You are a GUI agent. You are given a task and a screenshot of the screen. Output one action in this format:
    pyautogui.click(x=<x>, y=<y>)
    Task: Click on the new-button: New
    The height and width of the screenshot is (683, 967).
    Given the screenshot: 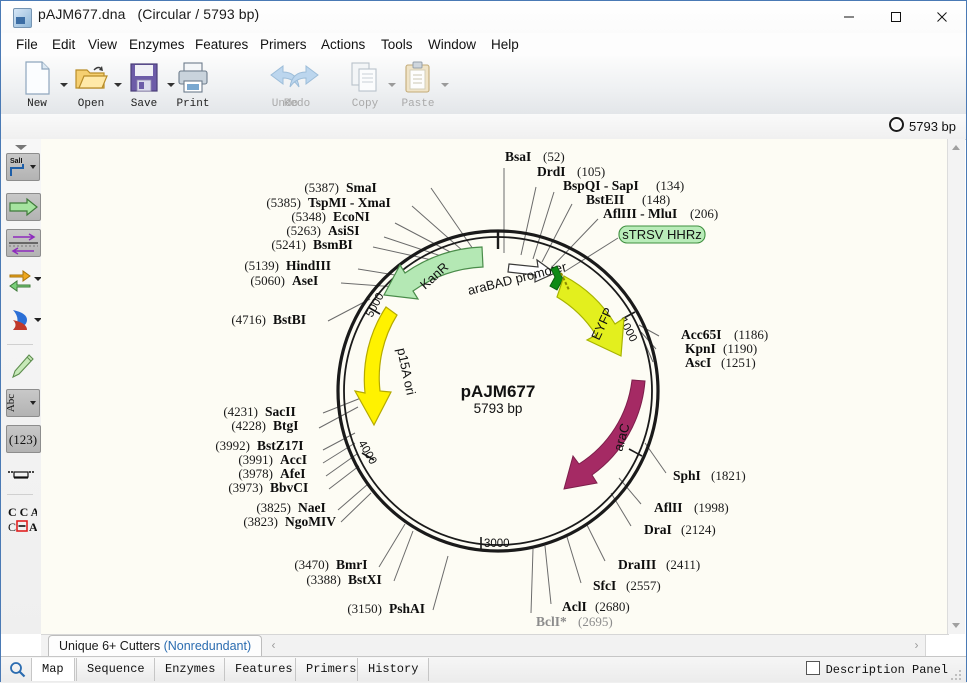 What is the action you would take?
    pyautogui.click(x=37, y=85)
    